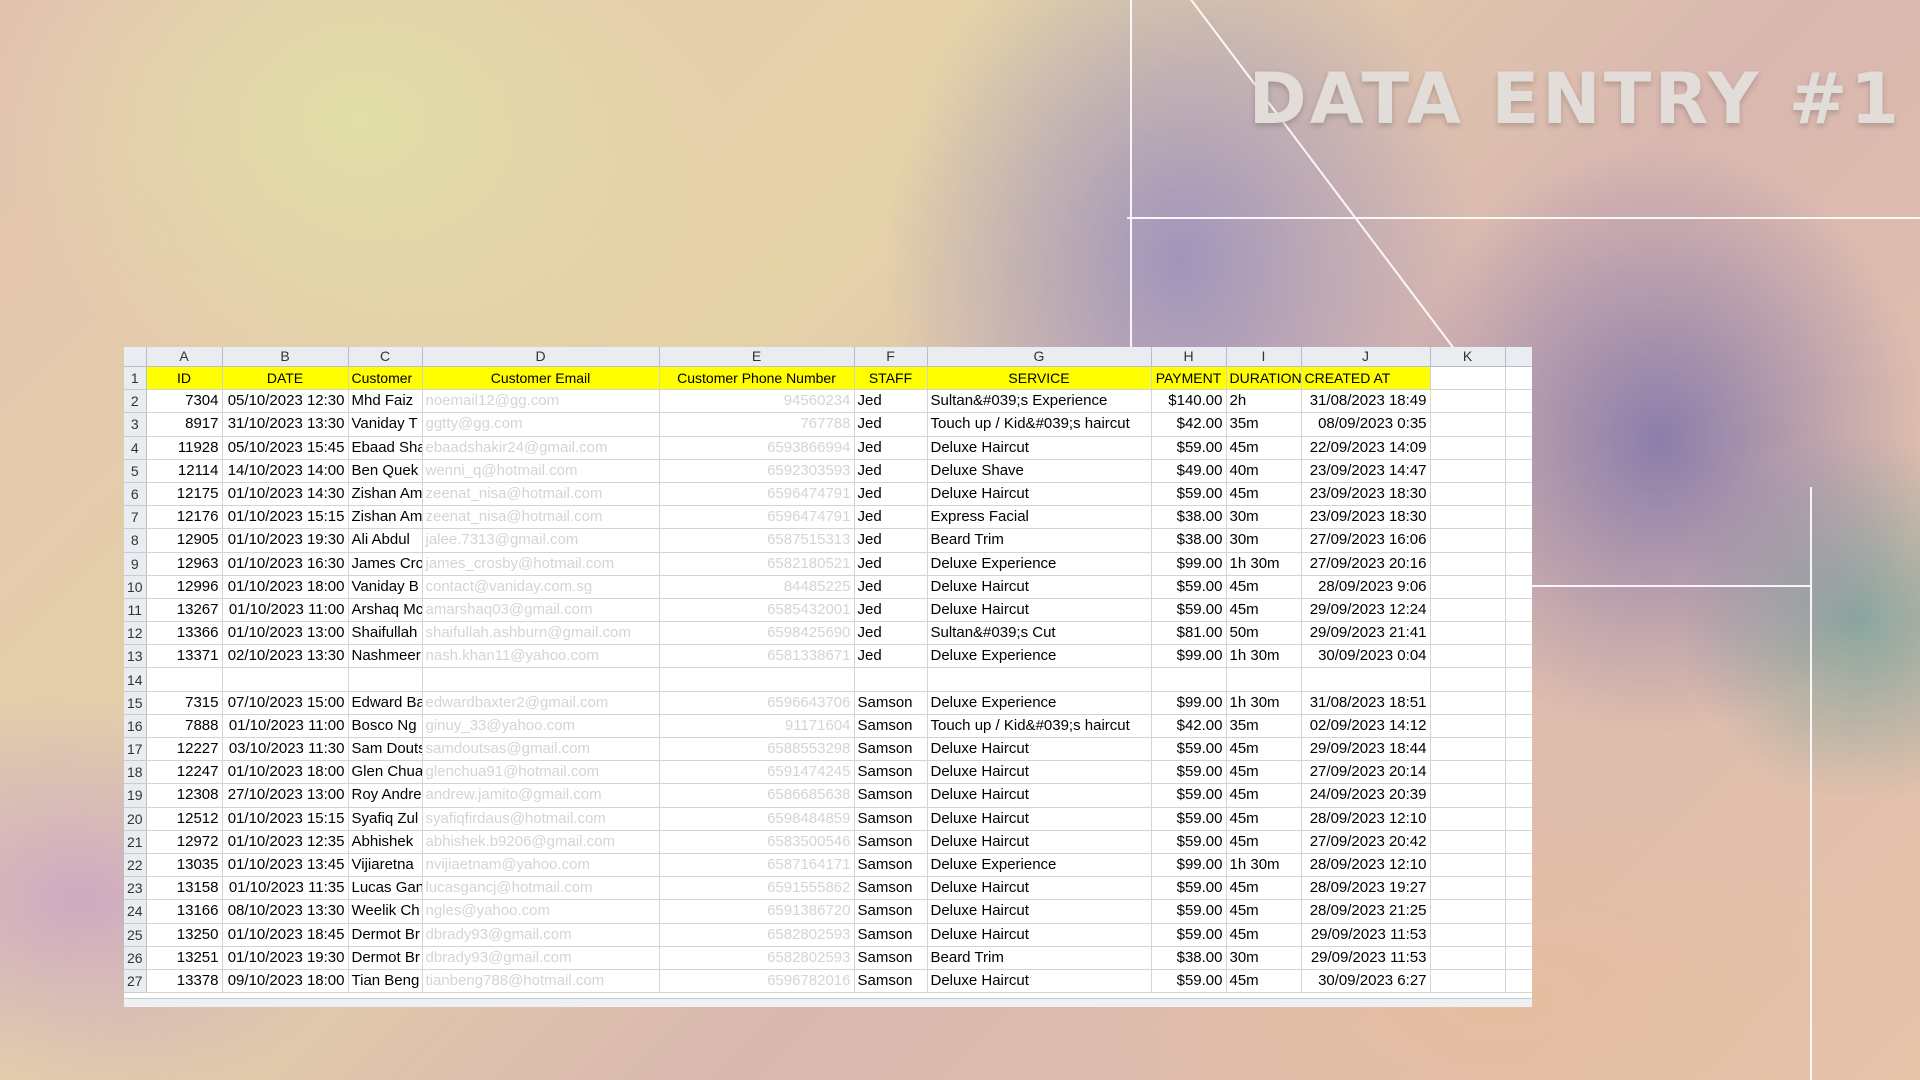 Image resolution: width=1920 pixels, height=1080 pixels. What do you see at coordinates (541, 772) in the screenshot?
I see `cell-email: glenchua91@hotmail.com` at bounding box center [541, 772].